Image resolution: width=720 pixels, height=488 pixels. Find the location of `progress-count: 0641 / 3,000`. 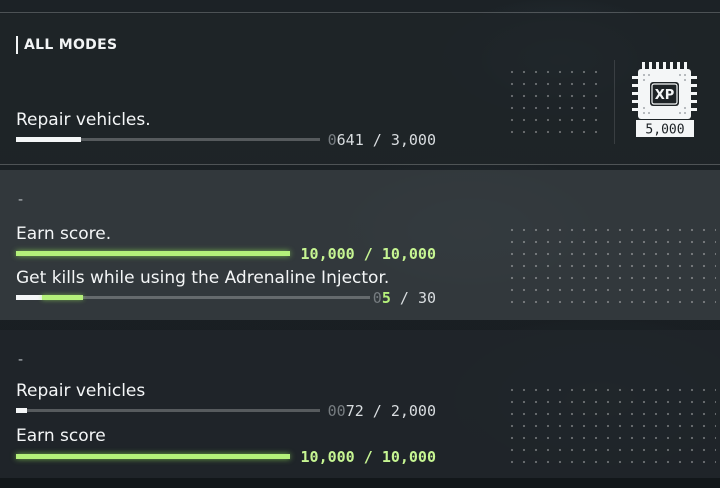

progress-count: 0641 / 3,000 is located at coordinates (381, 140).